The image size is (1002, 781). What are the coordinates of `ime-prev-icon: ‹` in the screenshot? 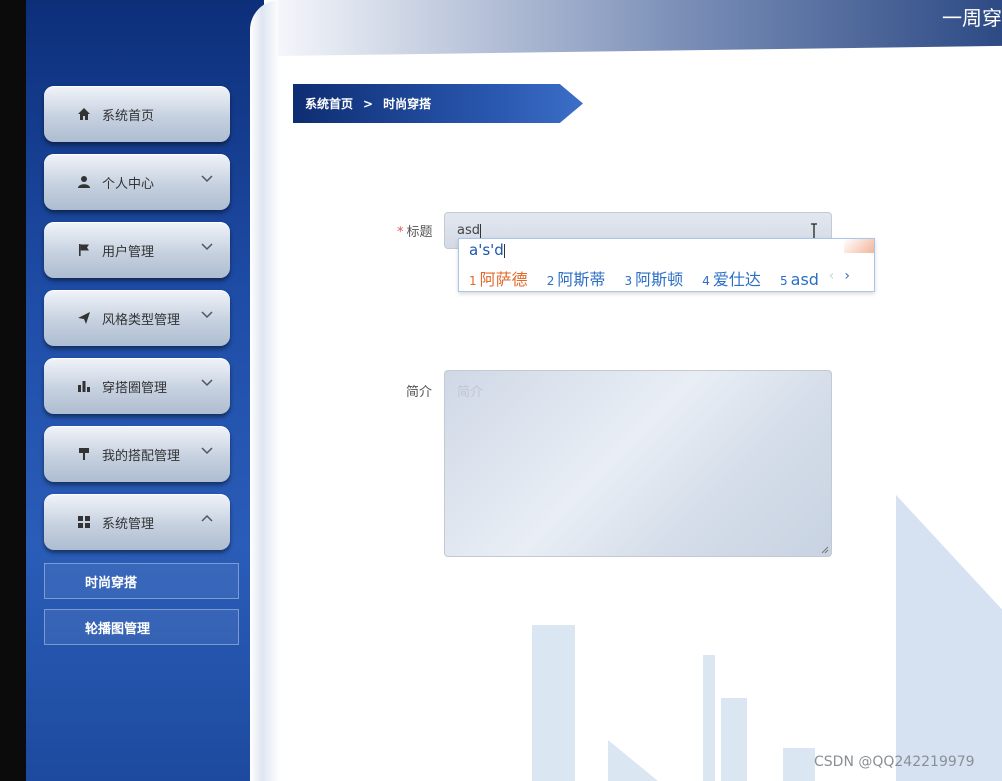 It's located at (832, 276).